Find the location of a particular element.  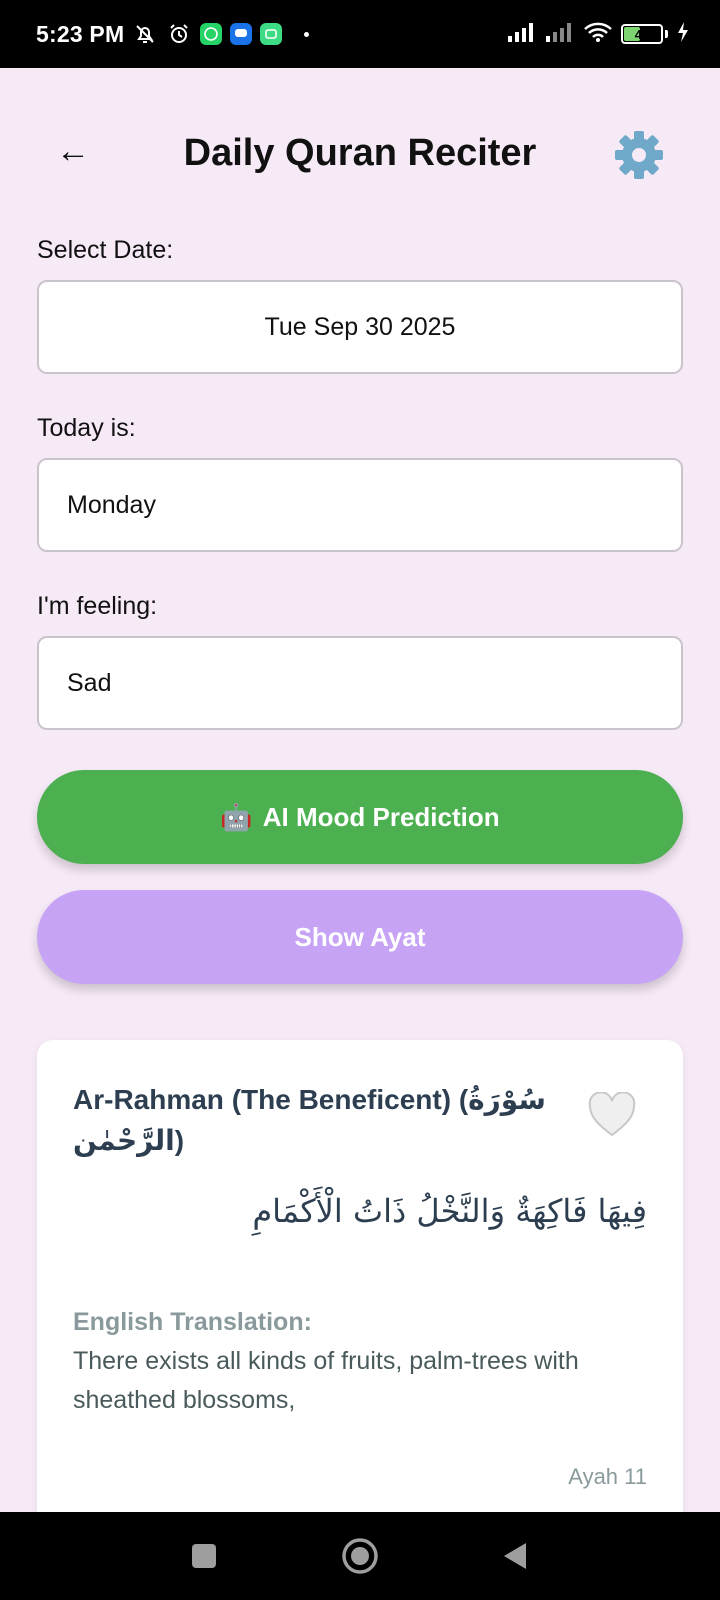

translation-label: English Translation: is located at coordinates (192, 1322).